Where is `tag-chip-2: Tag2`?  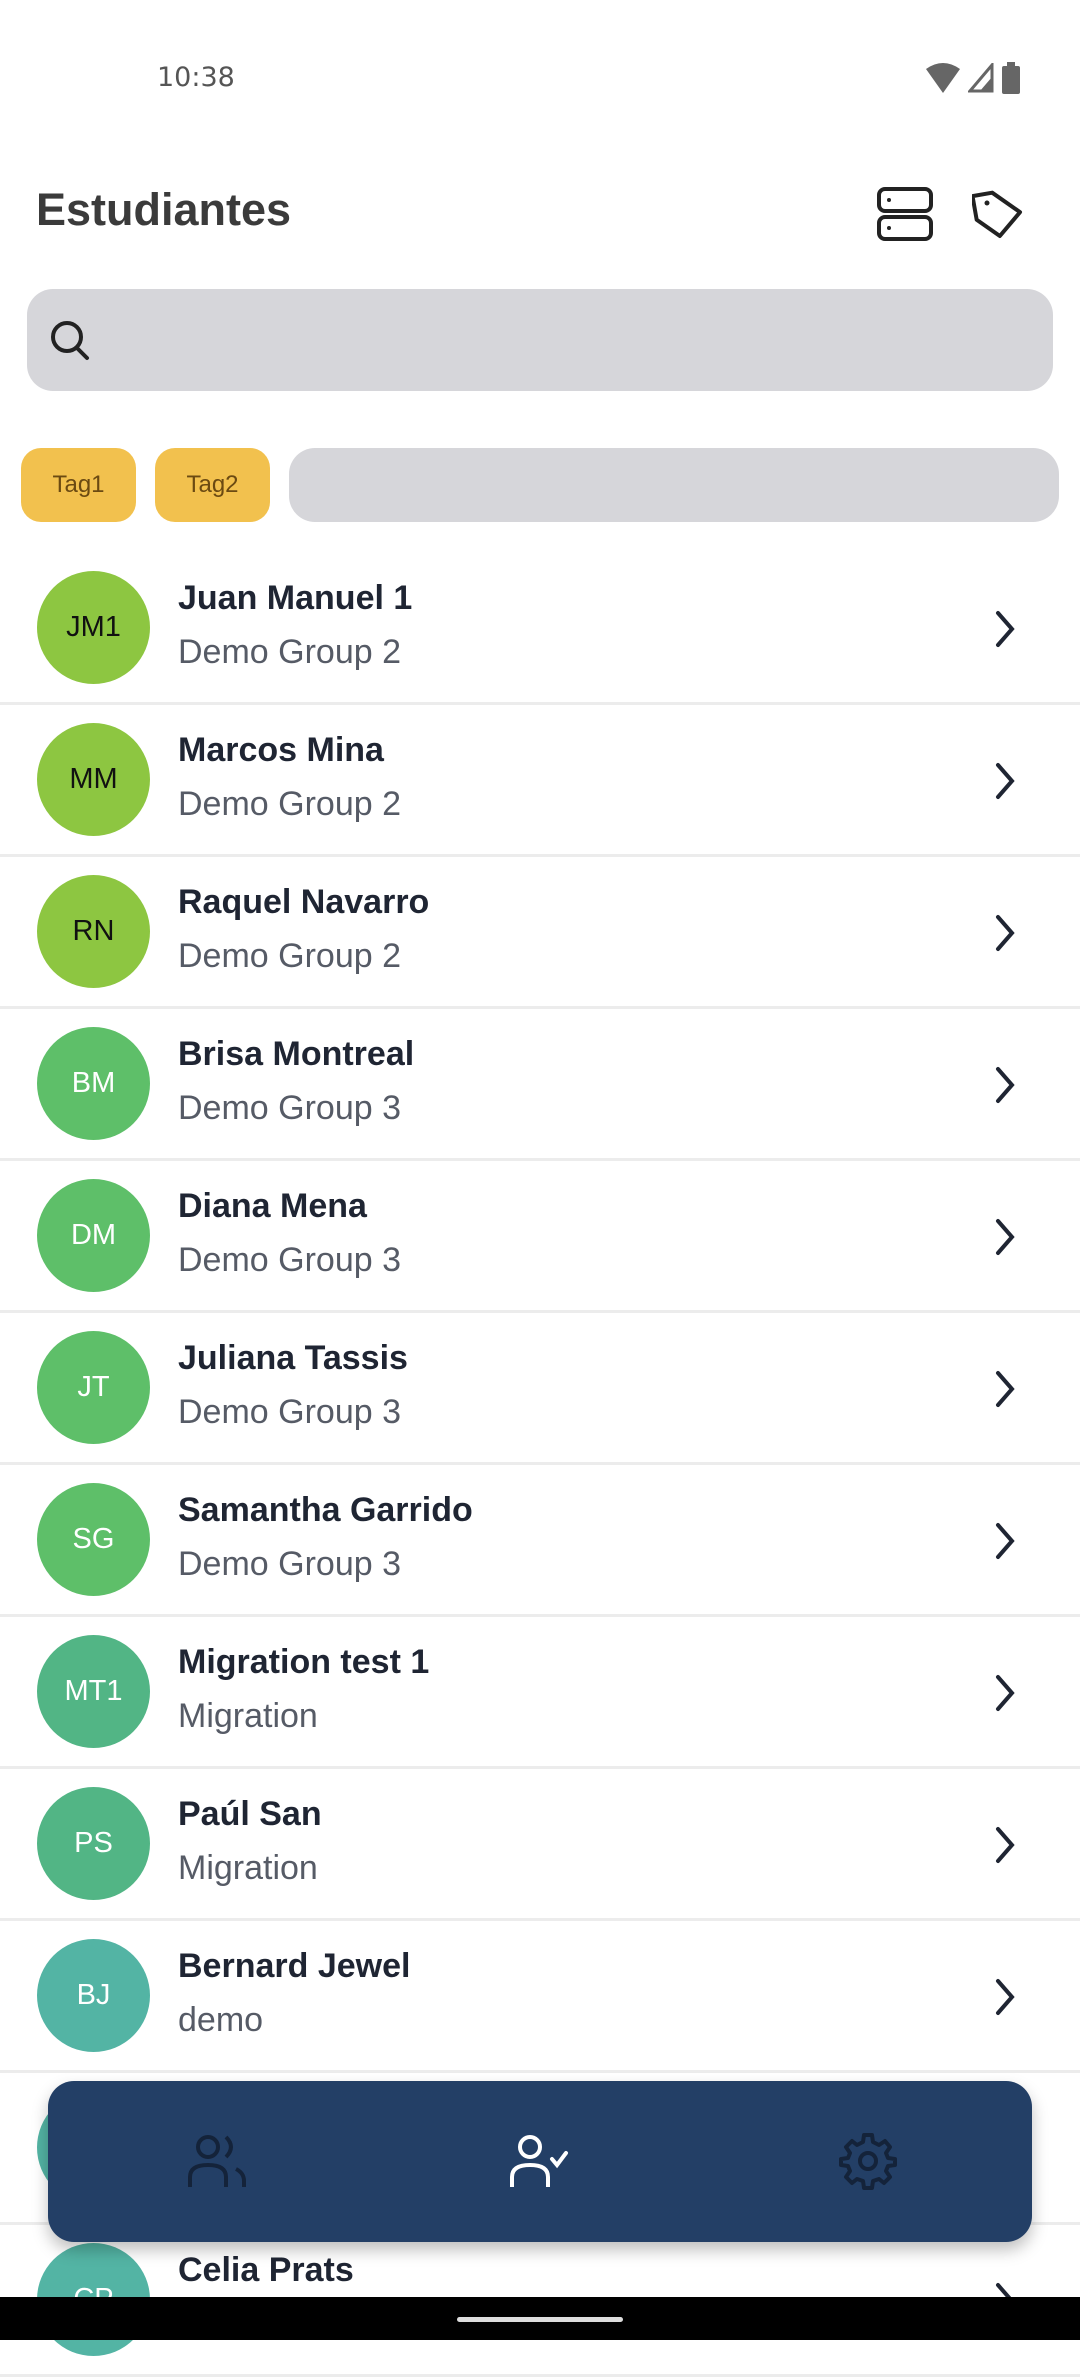 tag-chip-2: Tag2 is located at coordinates (212, 485).